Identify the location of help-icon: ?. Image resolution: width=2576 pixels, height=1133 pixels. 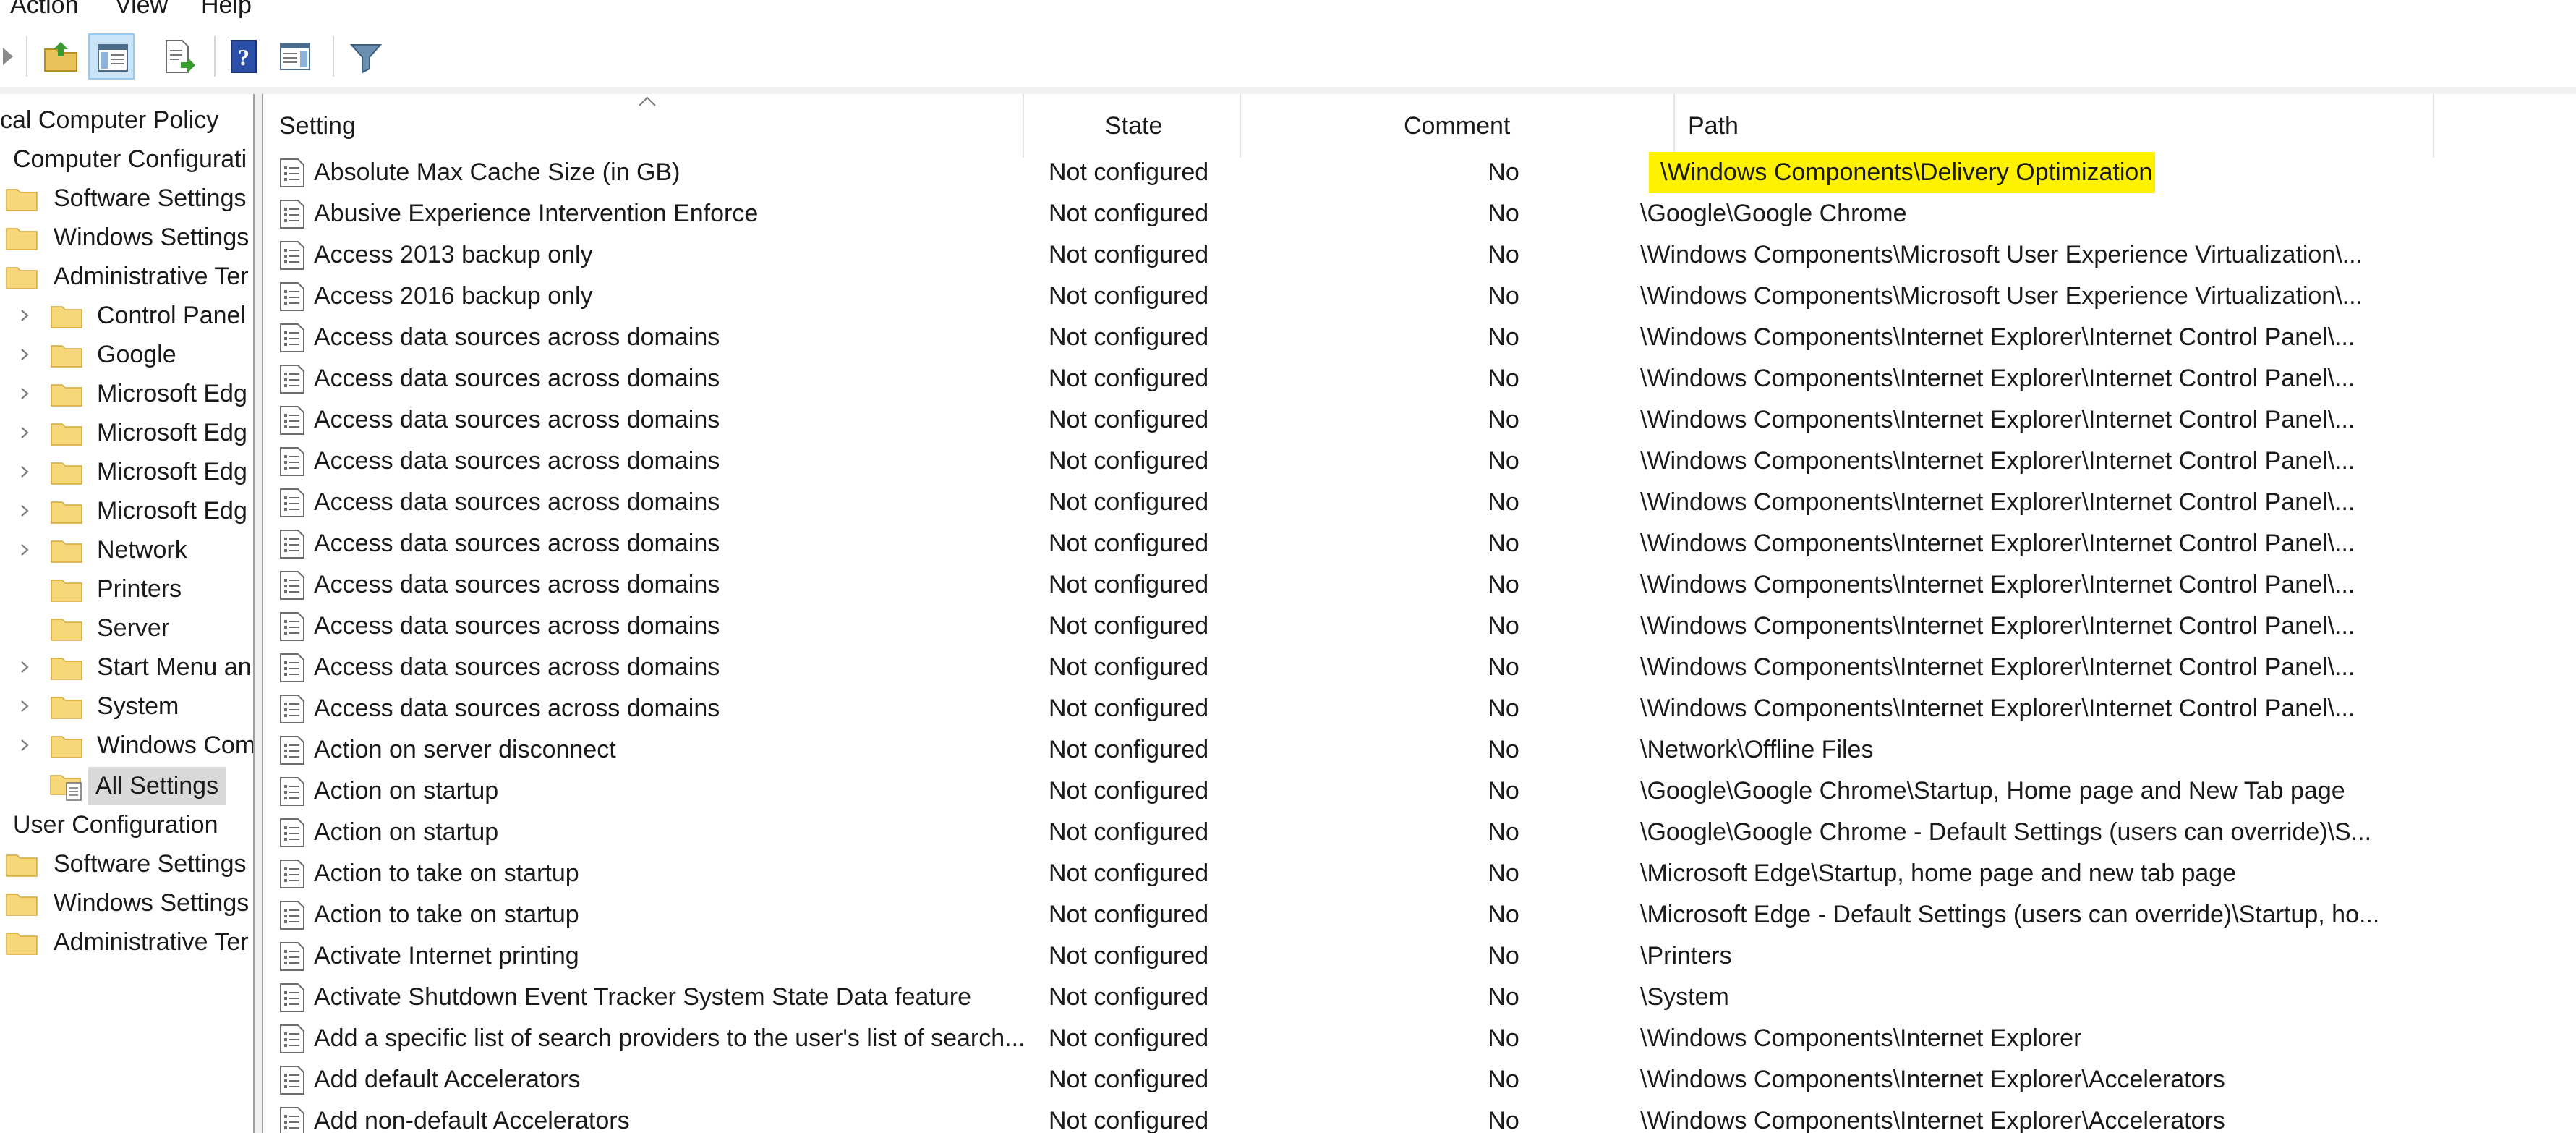
(244, 56).